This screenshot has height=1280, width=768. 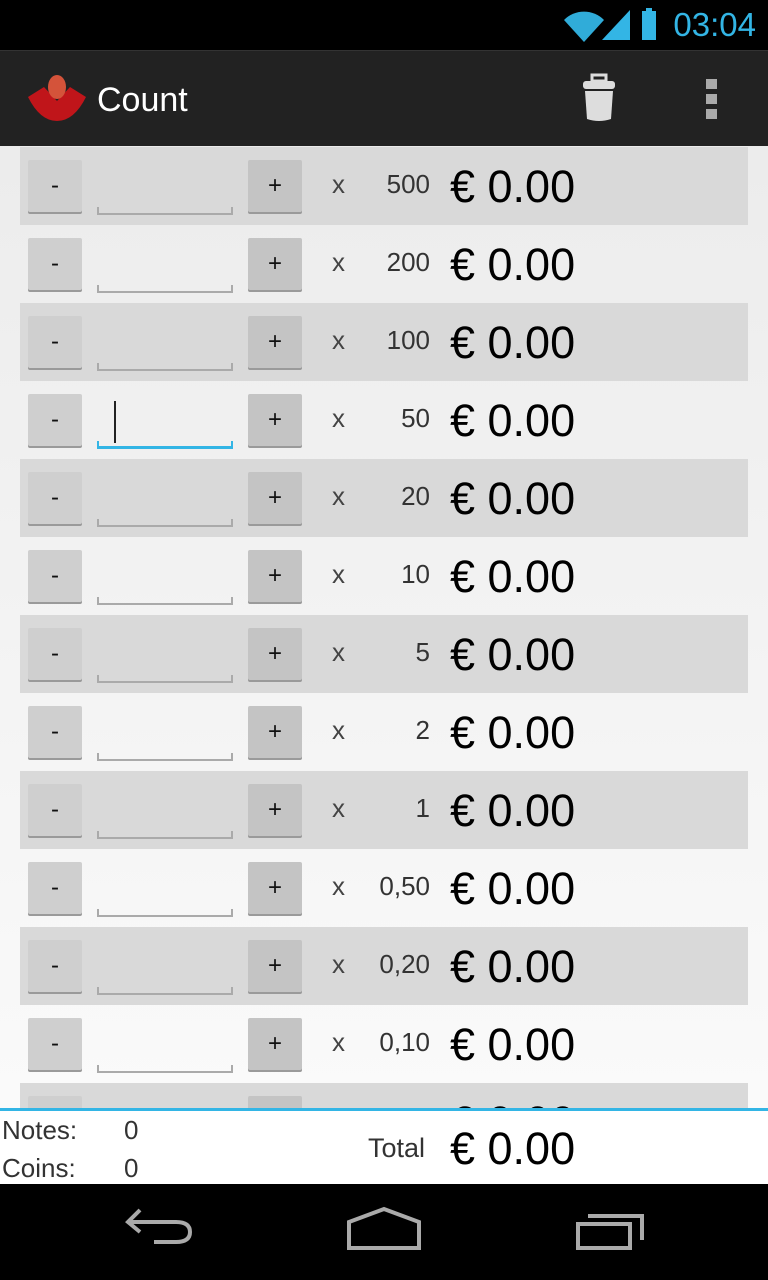 What do you see at coordinates (115, 422) in the screenshot?
I see `text-cursor` at bounding box center [115, 422].